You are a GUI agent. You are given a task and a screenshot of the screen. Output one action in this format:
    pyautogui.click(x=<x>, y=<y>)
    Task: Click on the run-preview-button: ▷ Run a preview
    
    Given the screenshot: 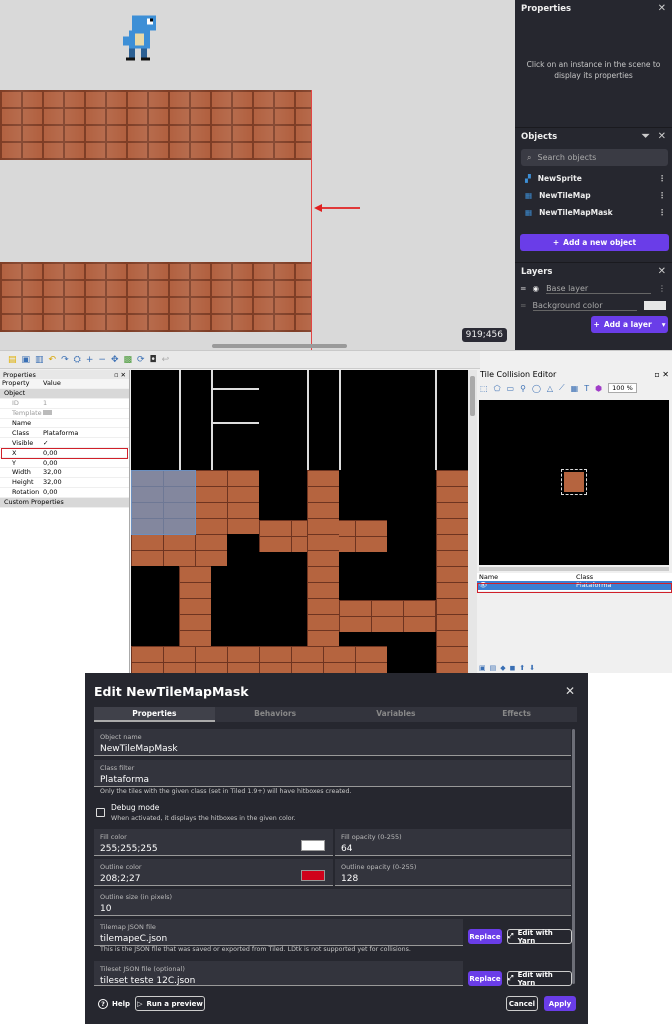 What is the action you would take?
    pyautogui.click(x=170, y=1003)
    